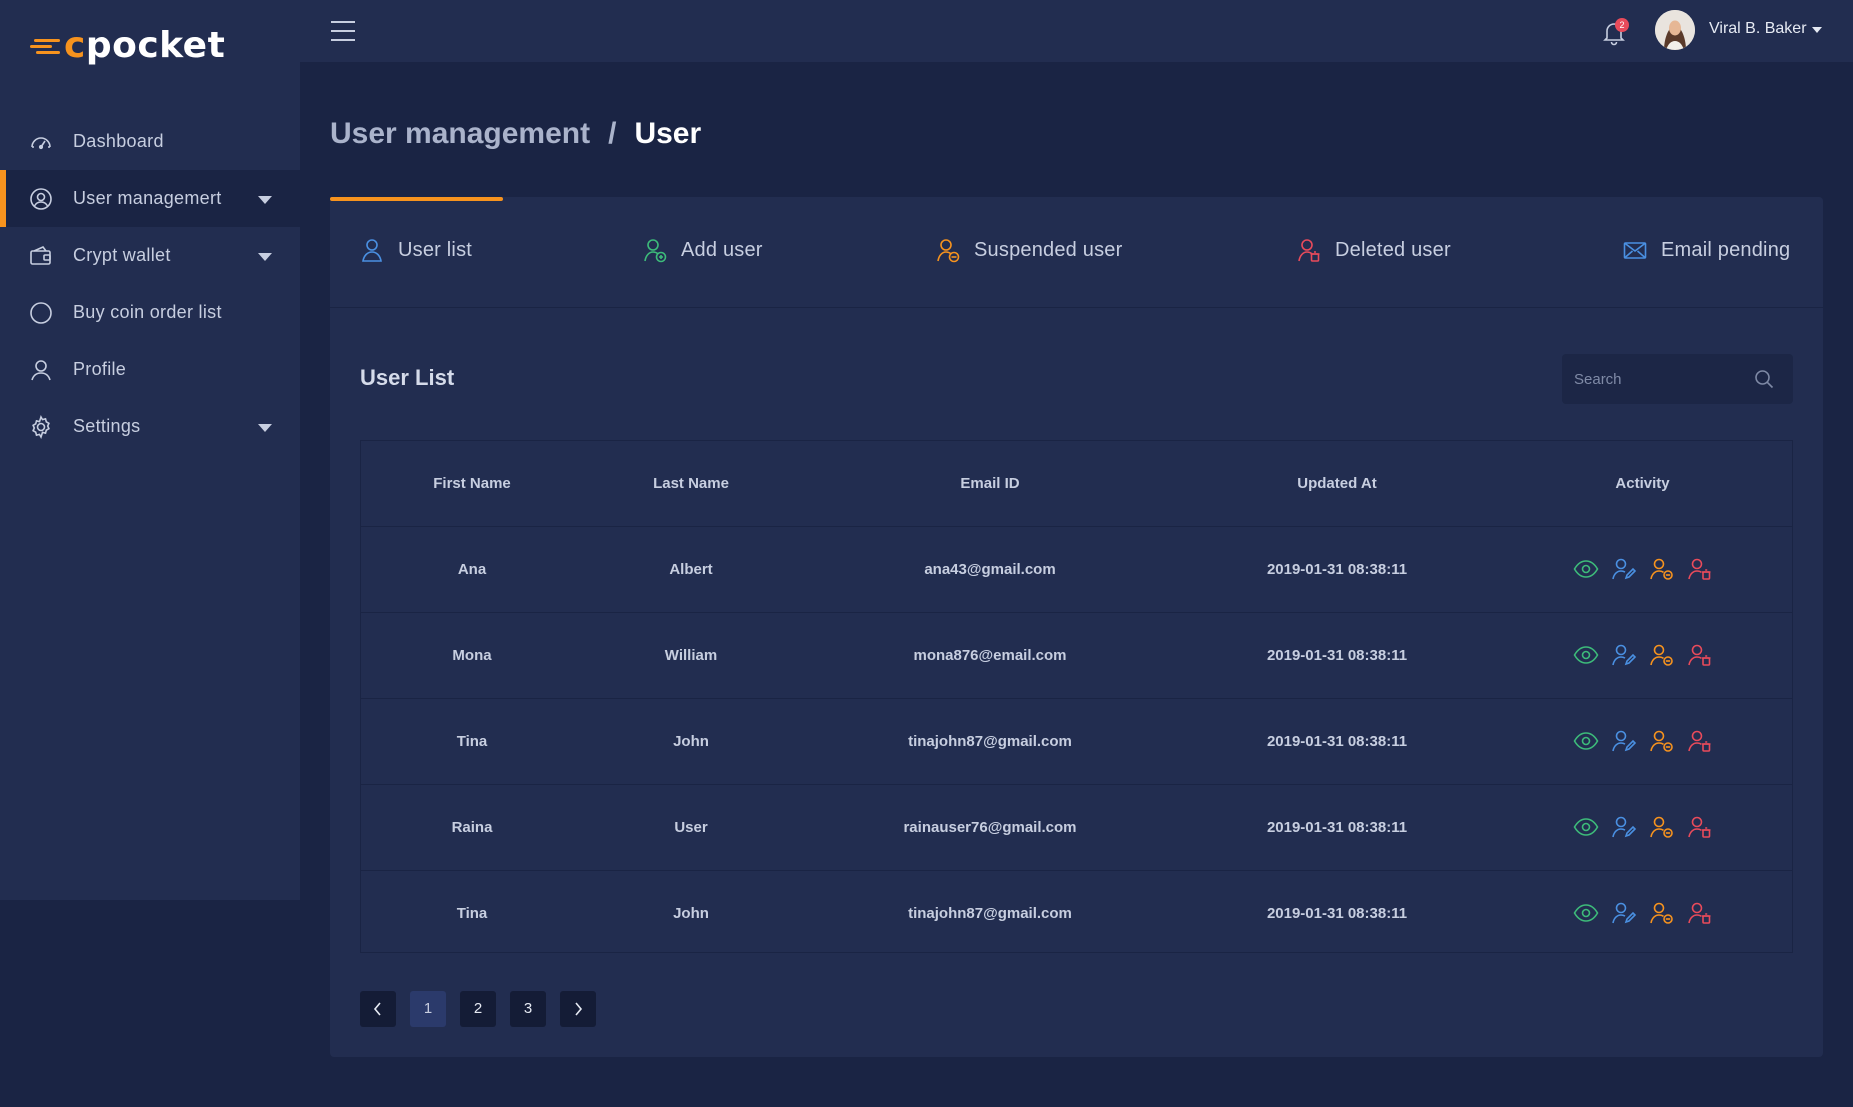 The height and width of the screenshot is (1107, 1853). What do you see at coordinates (668, 133) in the screenshot?
I see `page-title: User` at bounding box center [668, 133].